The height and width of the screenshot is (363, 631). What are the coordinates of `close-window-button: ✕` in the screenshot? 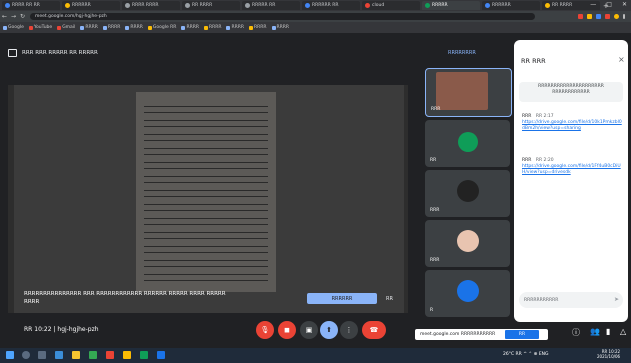 It's located at (624, 4).